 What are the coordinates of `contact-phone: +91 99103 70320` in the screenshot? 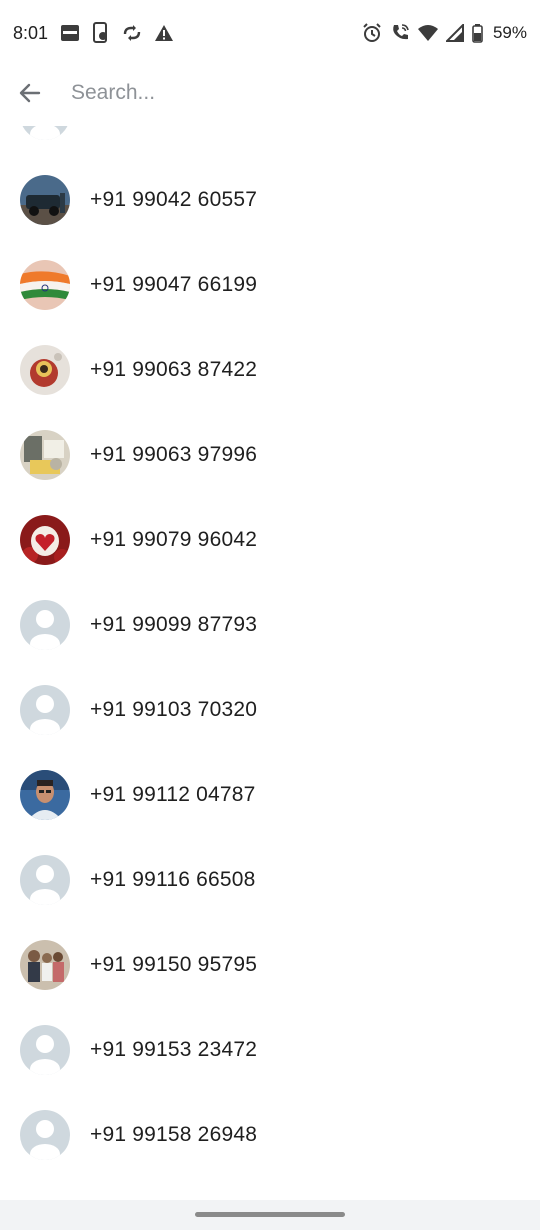 It's located at (174, 709).